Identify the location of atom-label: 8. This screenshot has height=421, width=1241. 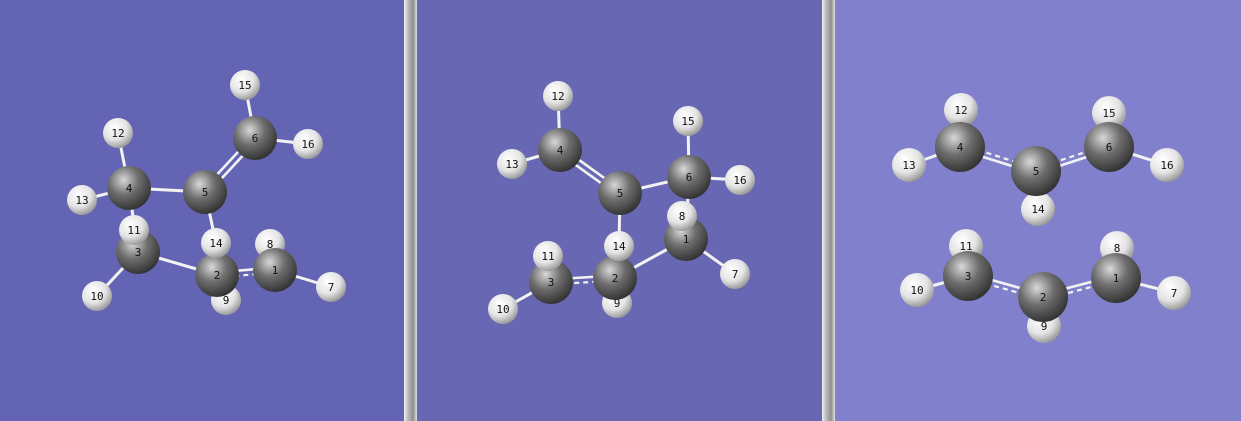
(682, 216).